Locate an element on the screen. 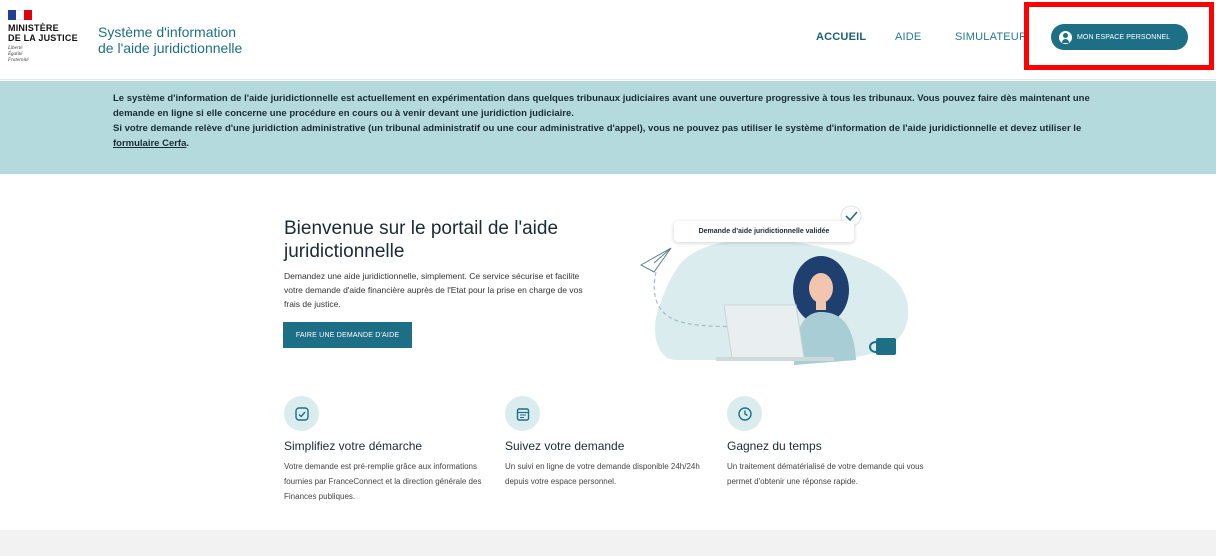 This screenshot has height=556, width=1216. nav-accueil: ACCUEIL is located at coordinates (841, 37).